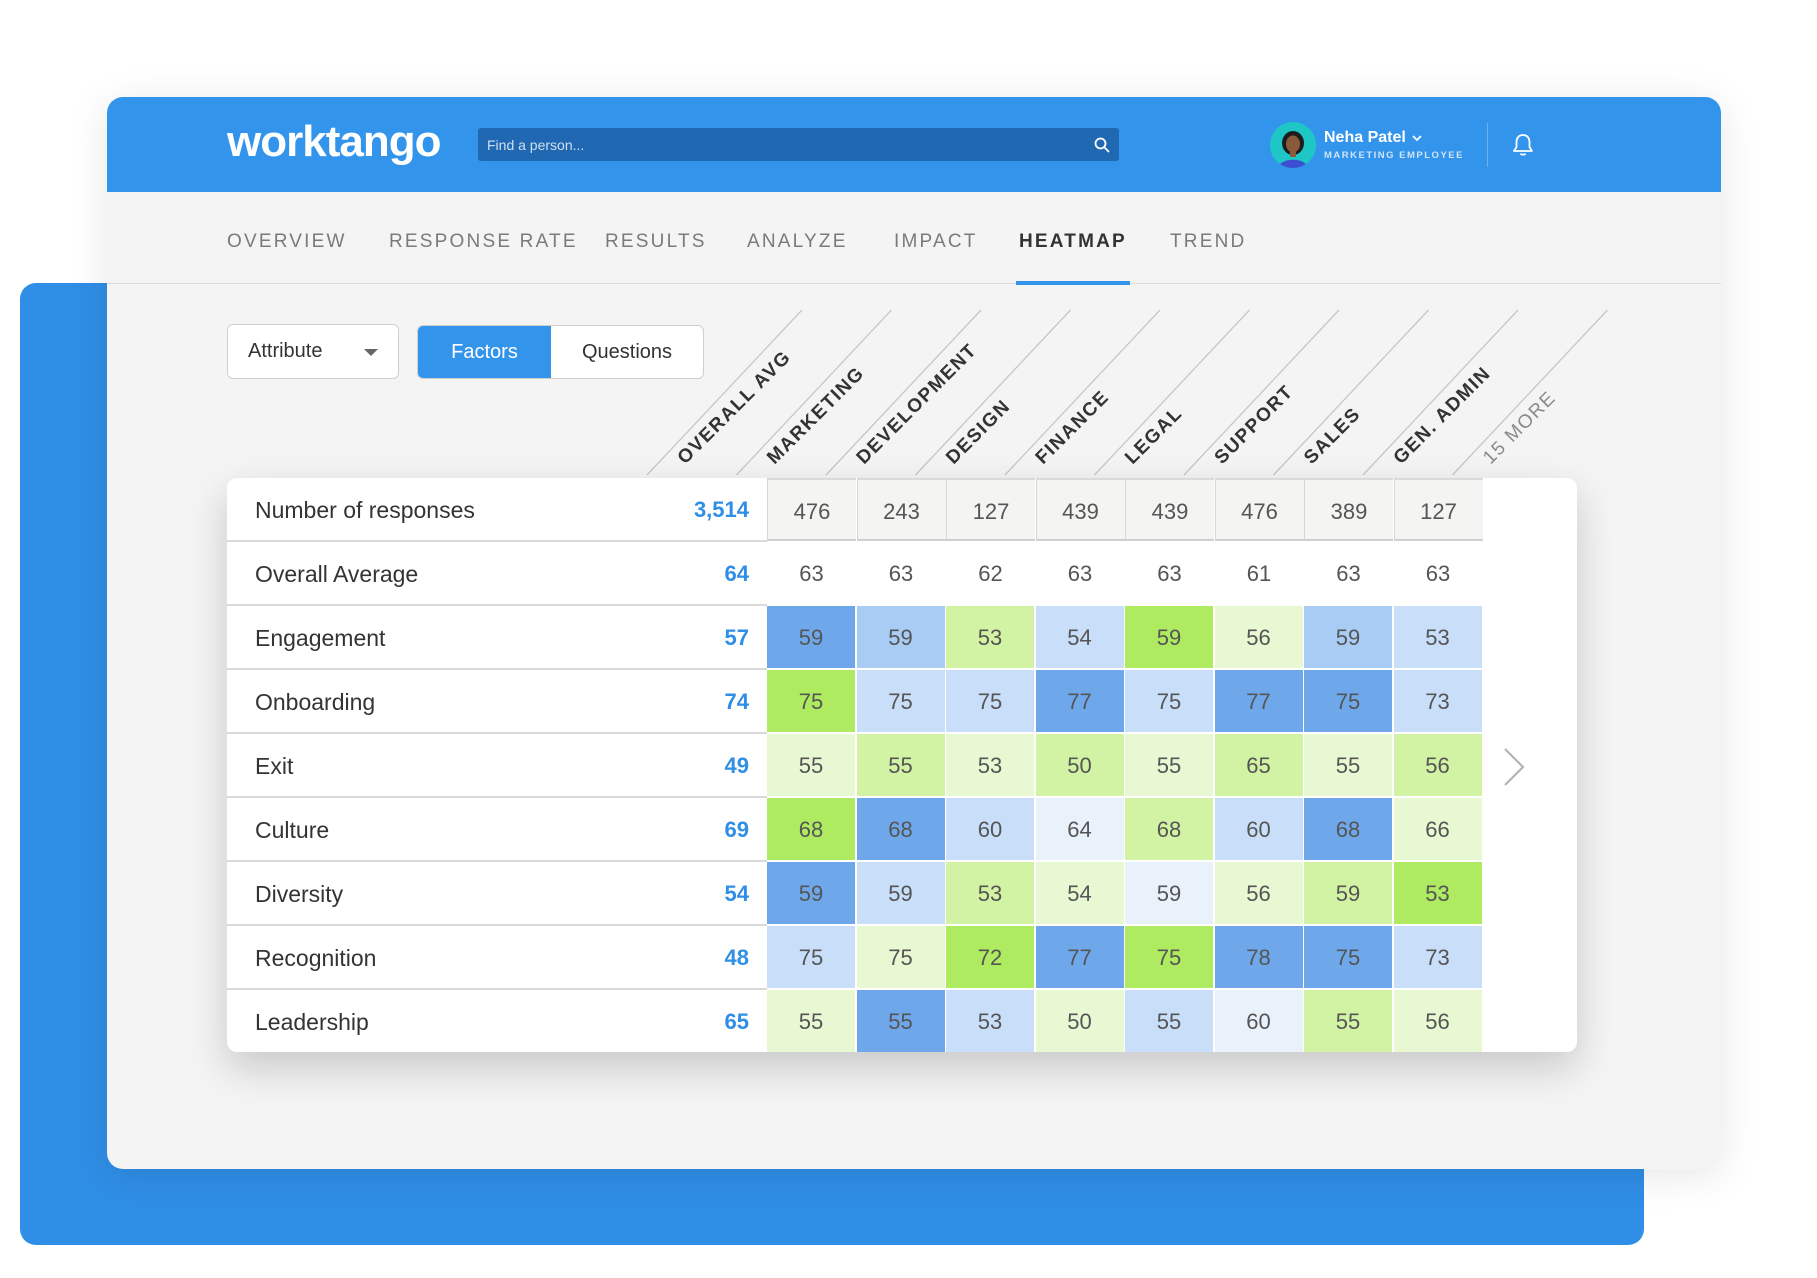 Image resolution: width=1817 pixels, height=1278 pixels. Describe the element at coordinates (1332, 436) in the screenshot. I see `column-header-sales: SALES` at that location.